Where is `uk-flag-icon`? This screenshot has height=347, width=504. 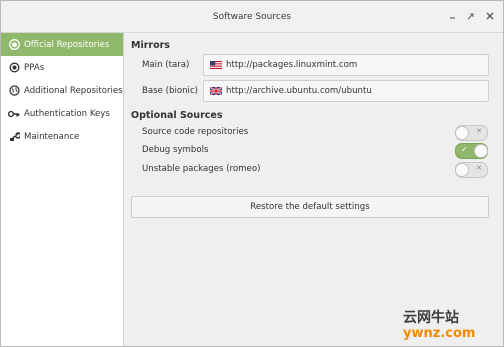 uk-flag-icon is located at coordinates (216, 91).